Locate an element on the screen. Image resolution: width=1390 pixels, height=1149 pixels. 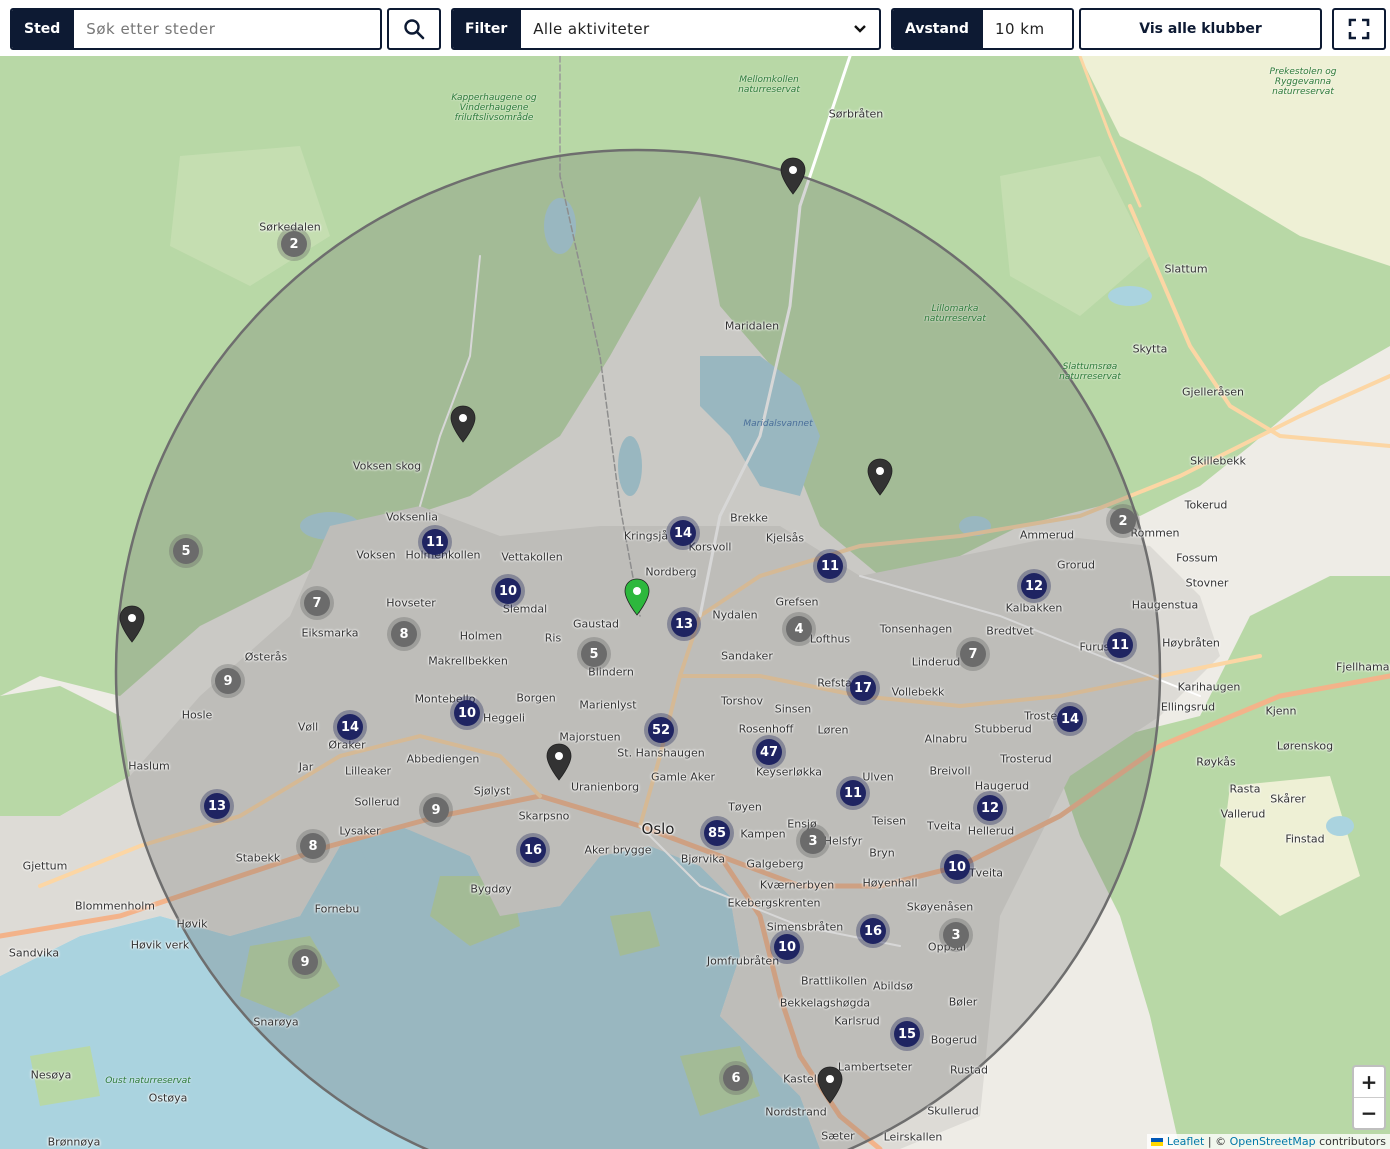
place-label: Abbediengen is located at coordinates (443, 759).